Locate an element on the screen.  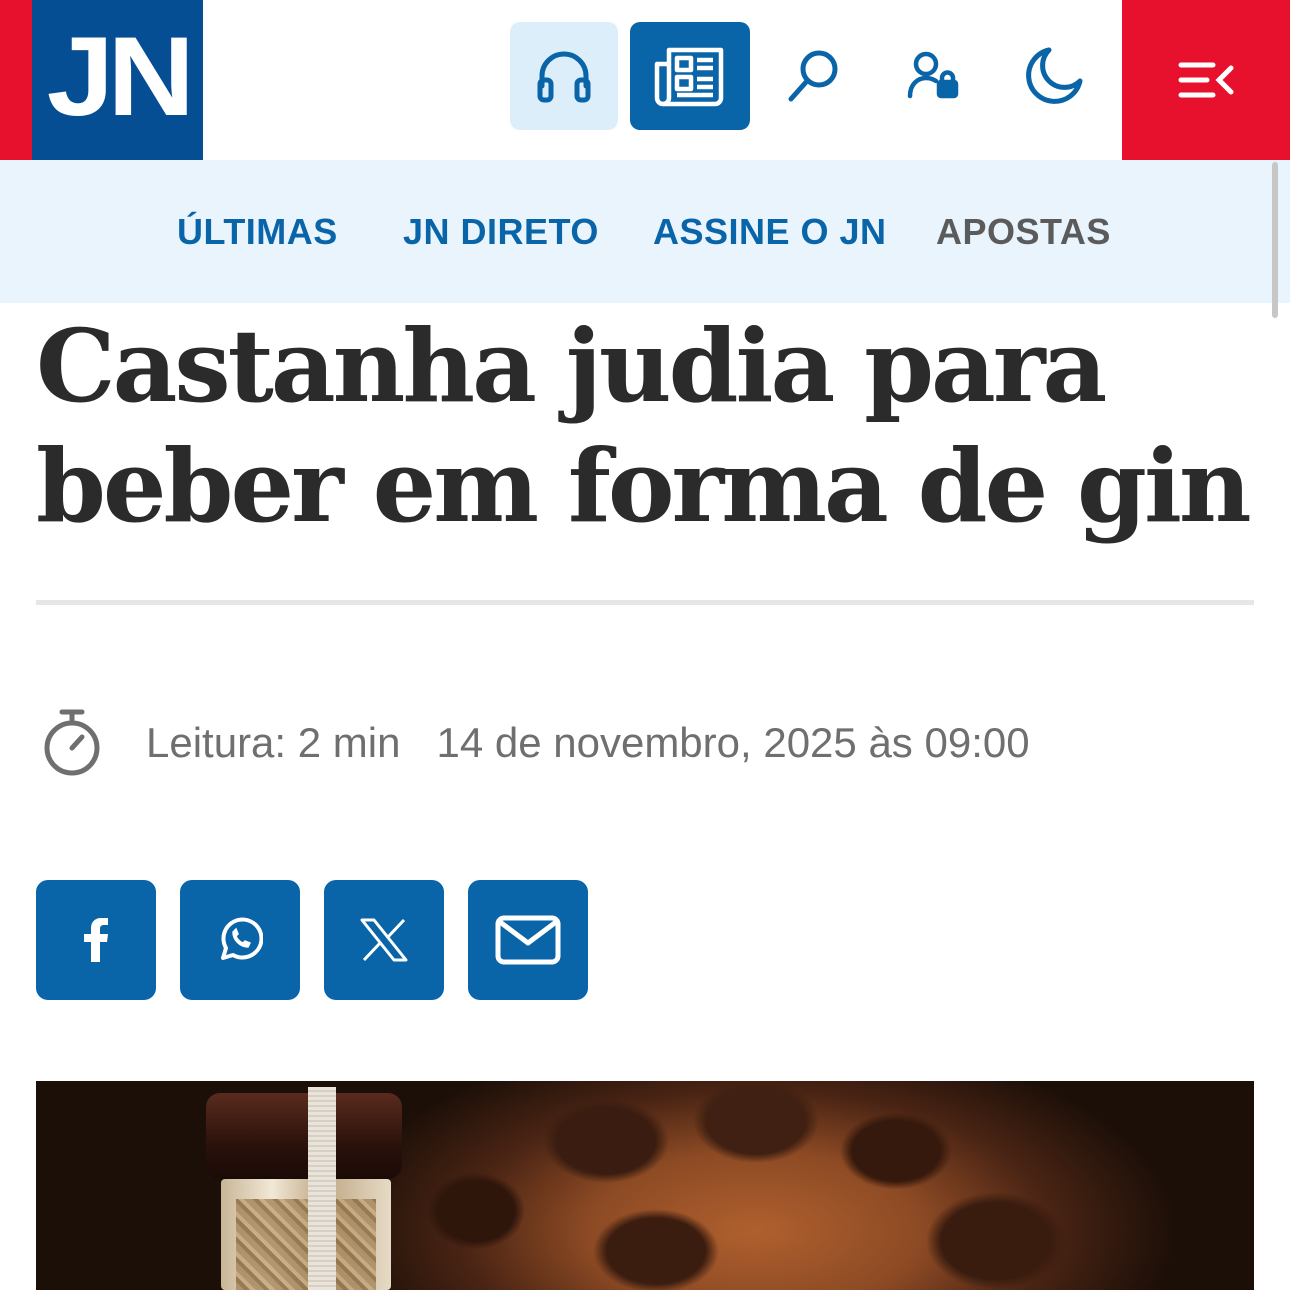
reading-time: Leitura: 2 min is located at coordinates (273, 742).